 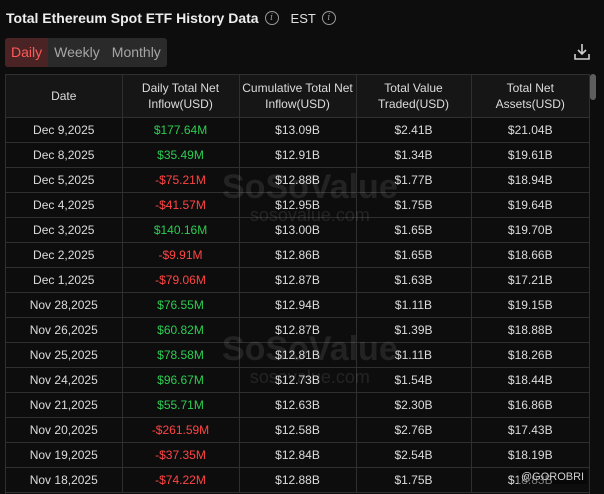 I want to click on table-row: Nov 24,2025 $96.67M $12.73B $1.54B $18.44B, so click(x=297, y=380).